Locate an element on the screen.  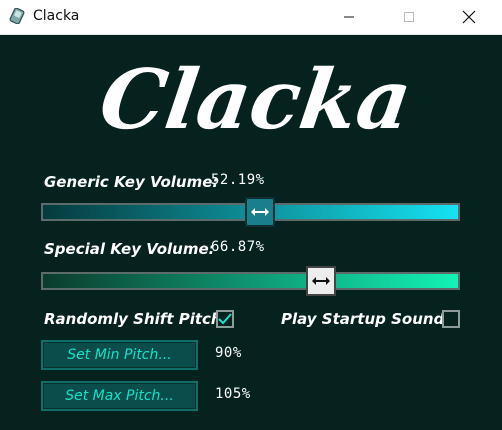
special-volume-value: 66.87% is located at coordinates (238, 247).